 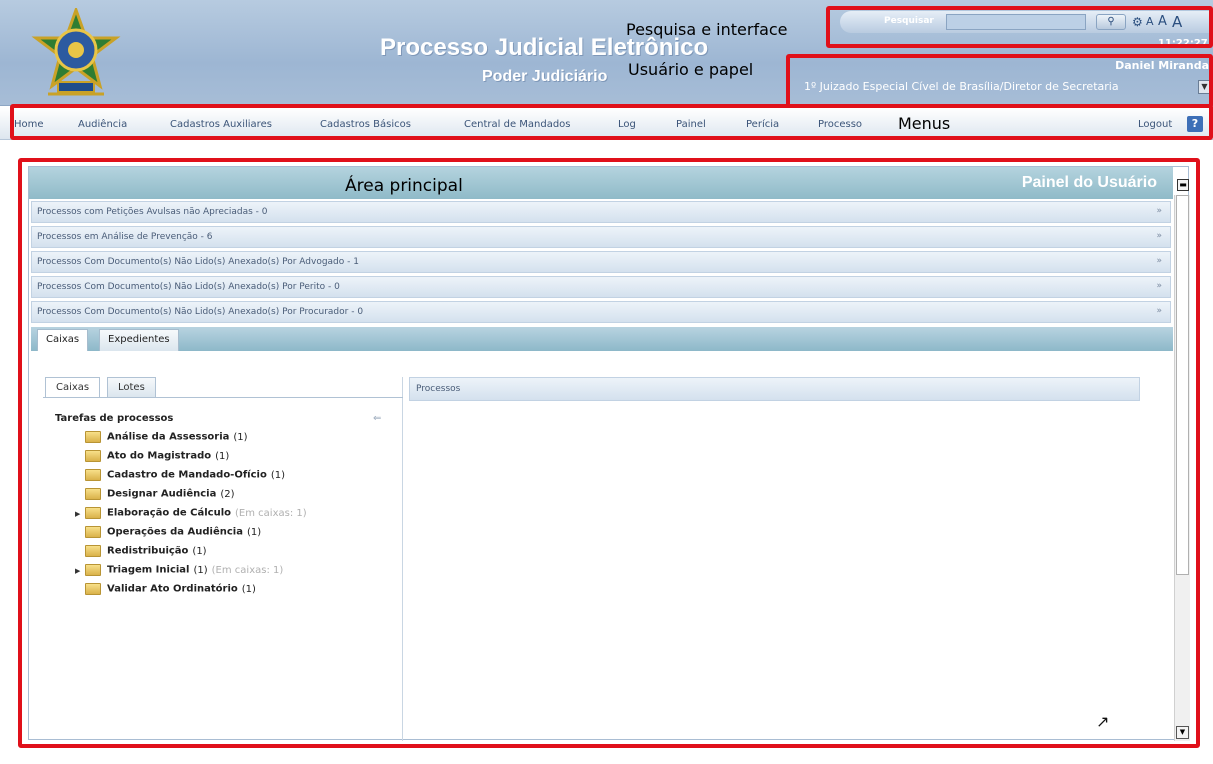 I want to click on minus-icon: ▬, so click(x=1183, y=184).